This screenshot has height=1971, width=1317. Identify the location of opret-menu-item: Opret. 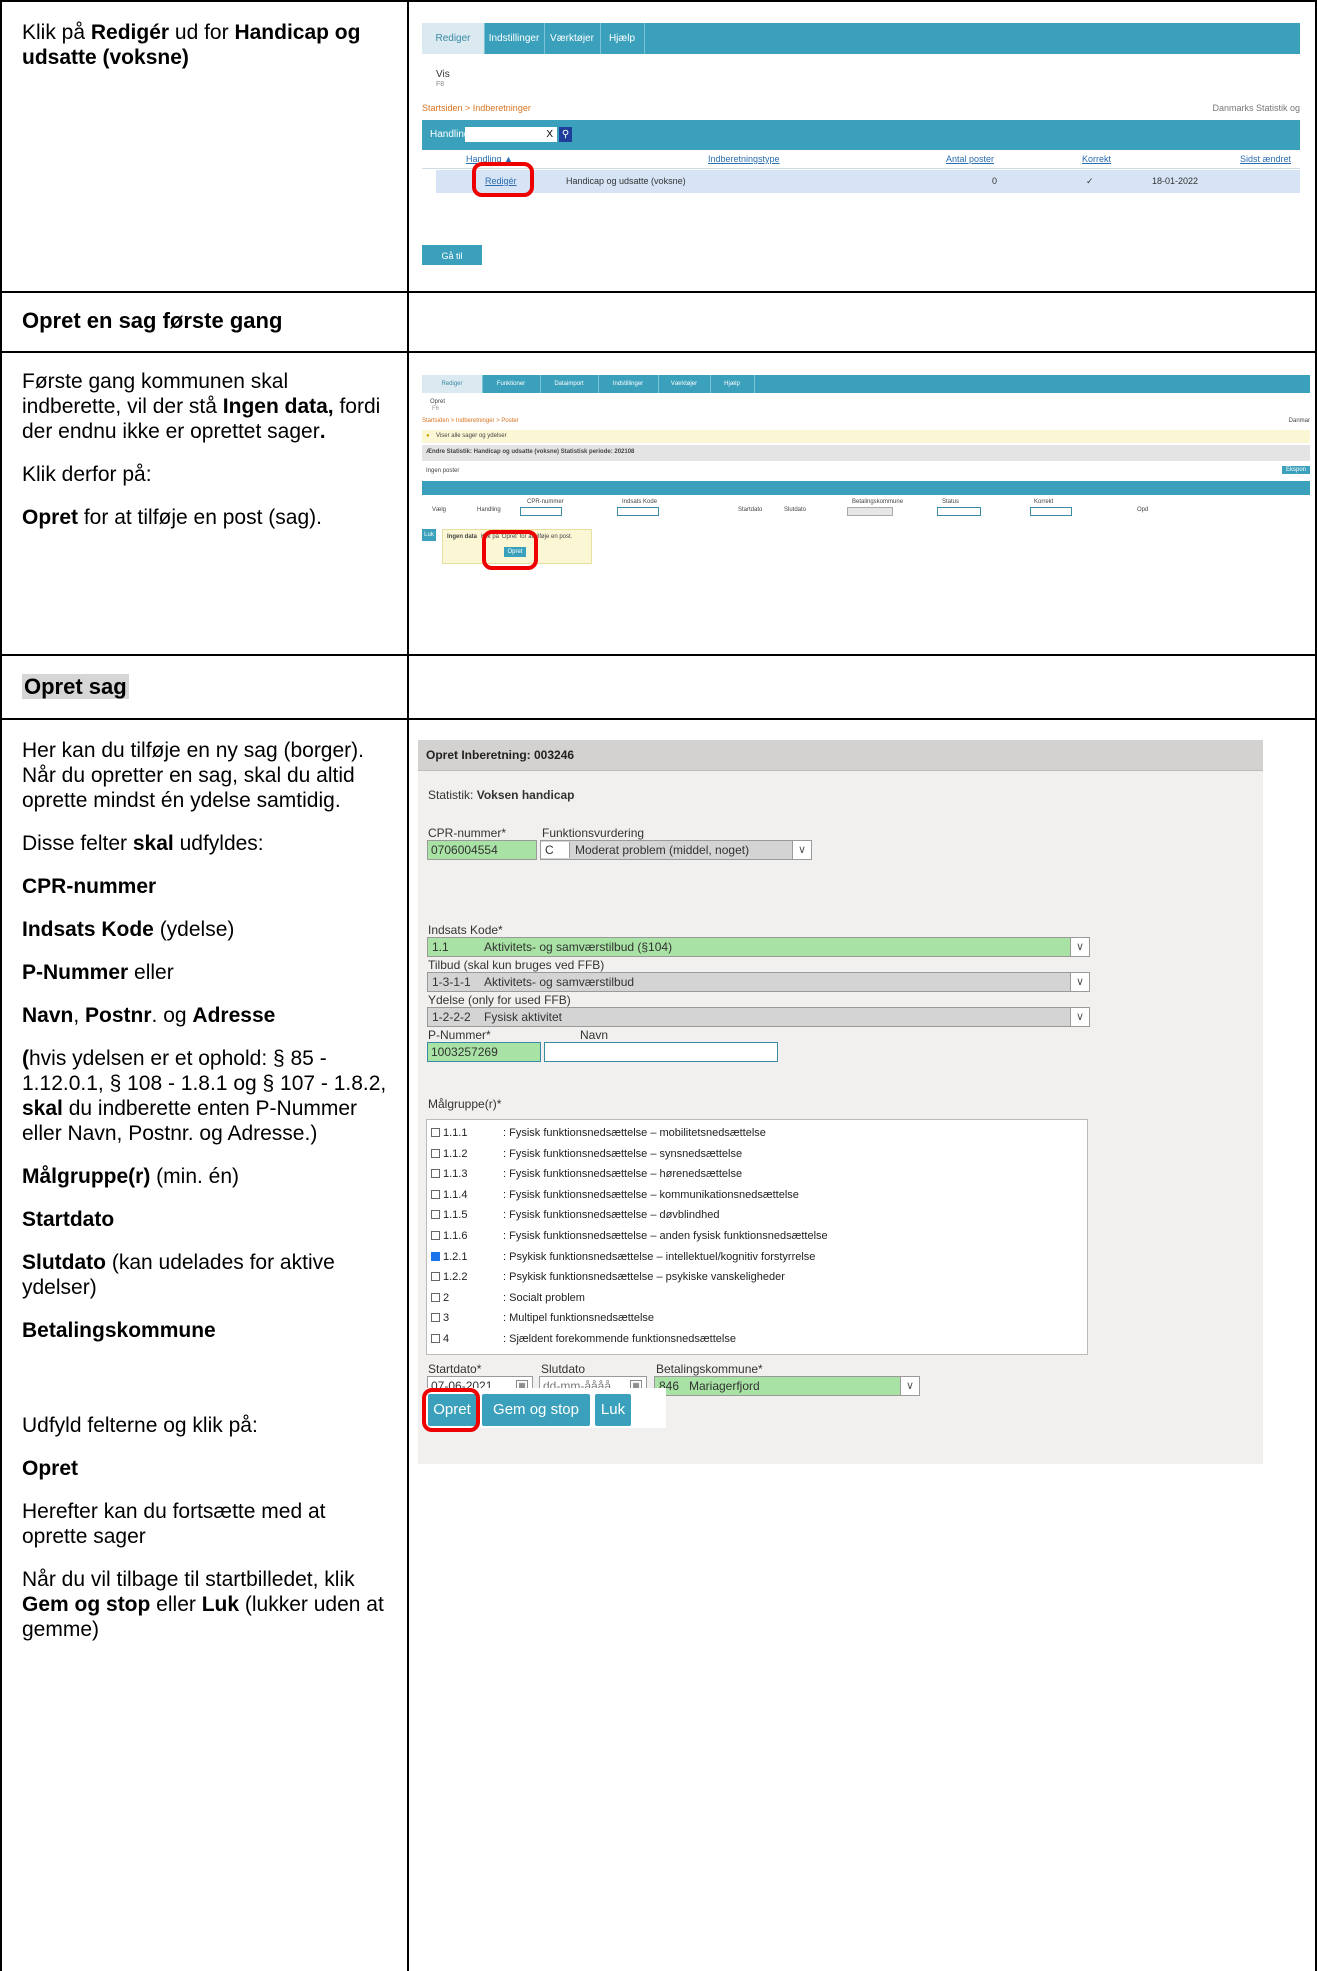
(437, 402).